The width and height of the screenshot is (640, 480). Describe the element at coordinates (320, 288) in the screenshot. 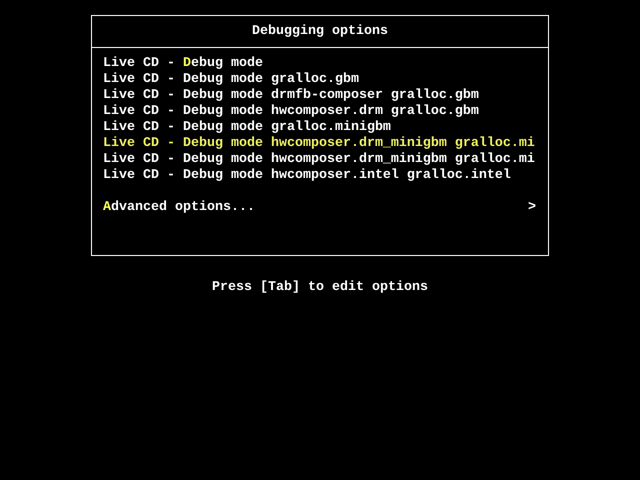

I see `hint-text: Press [Tab] to edit options` at that location.